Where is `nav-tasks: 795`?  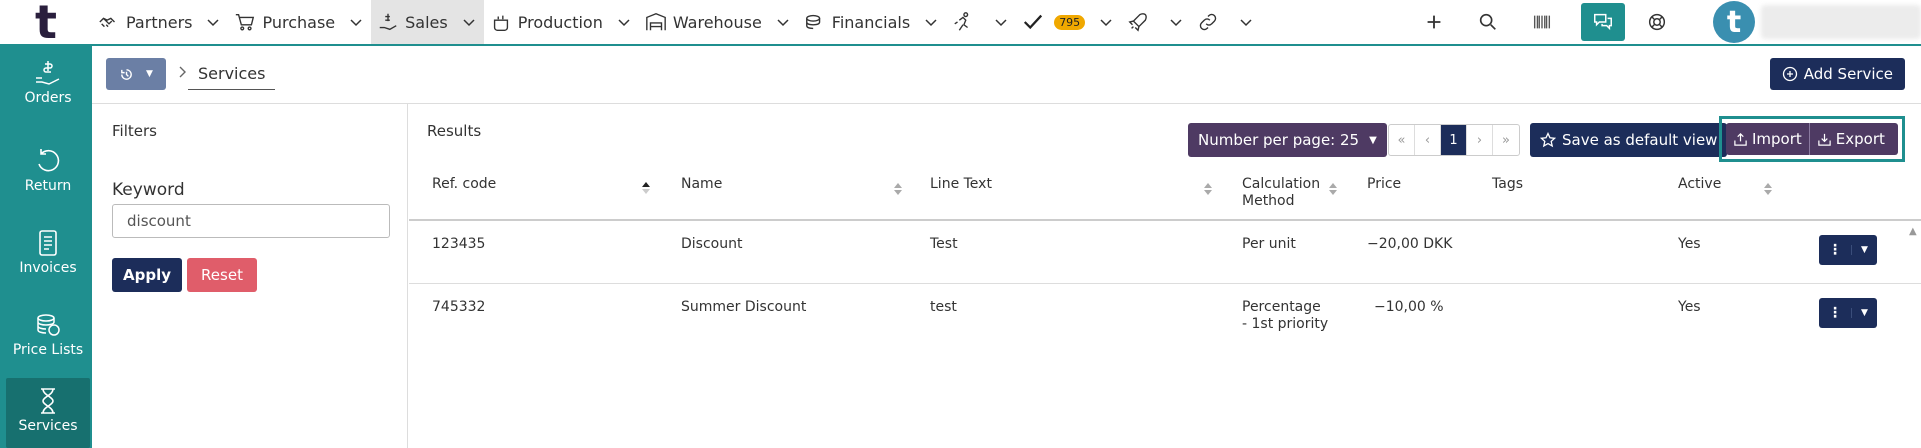 nav-tasks: 795 is located at coordinates (1053, 22).